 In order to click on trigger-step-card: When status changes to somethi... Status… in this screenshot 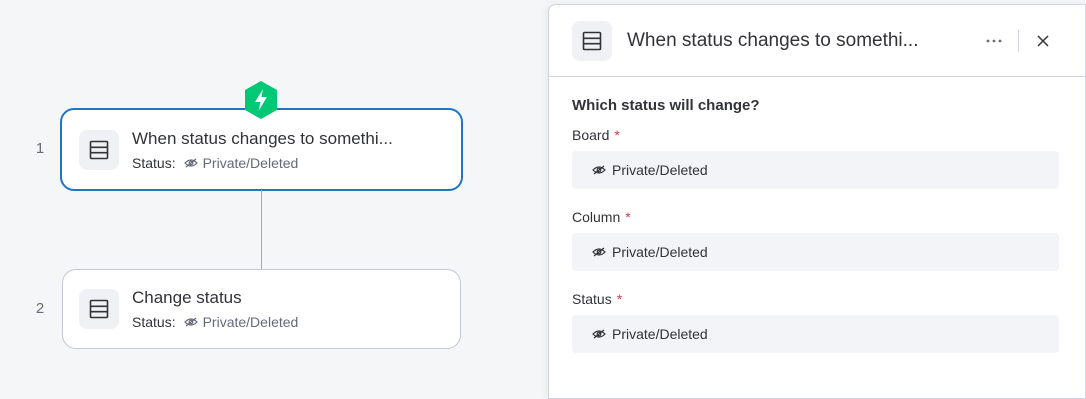, I will do `click(261, 149)`.